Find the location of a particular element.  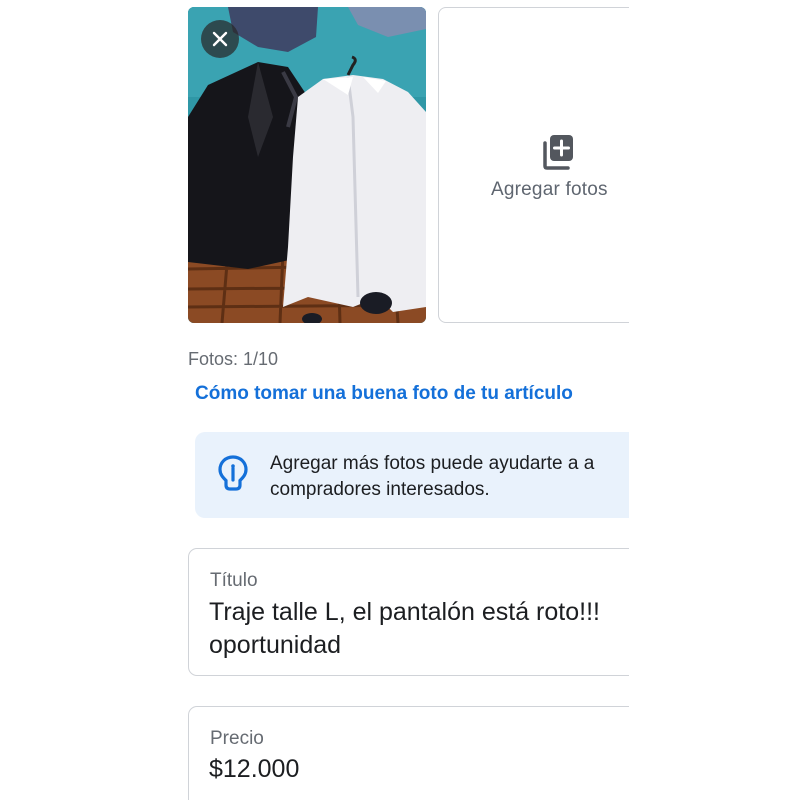

price-field: Precio $12.000 is located at coordinates (408, 753).